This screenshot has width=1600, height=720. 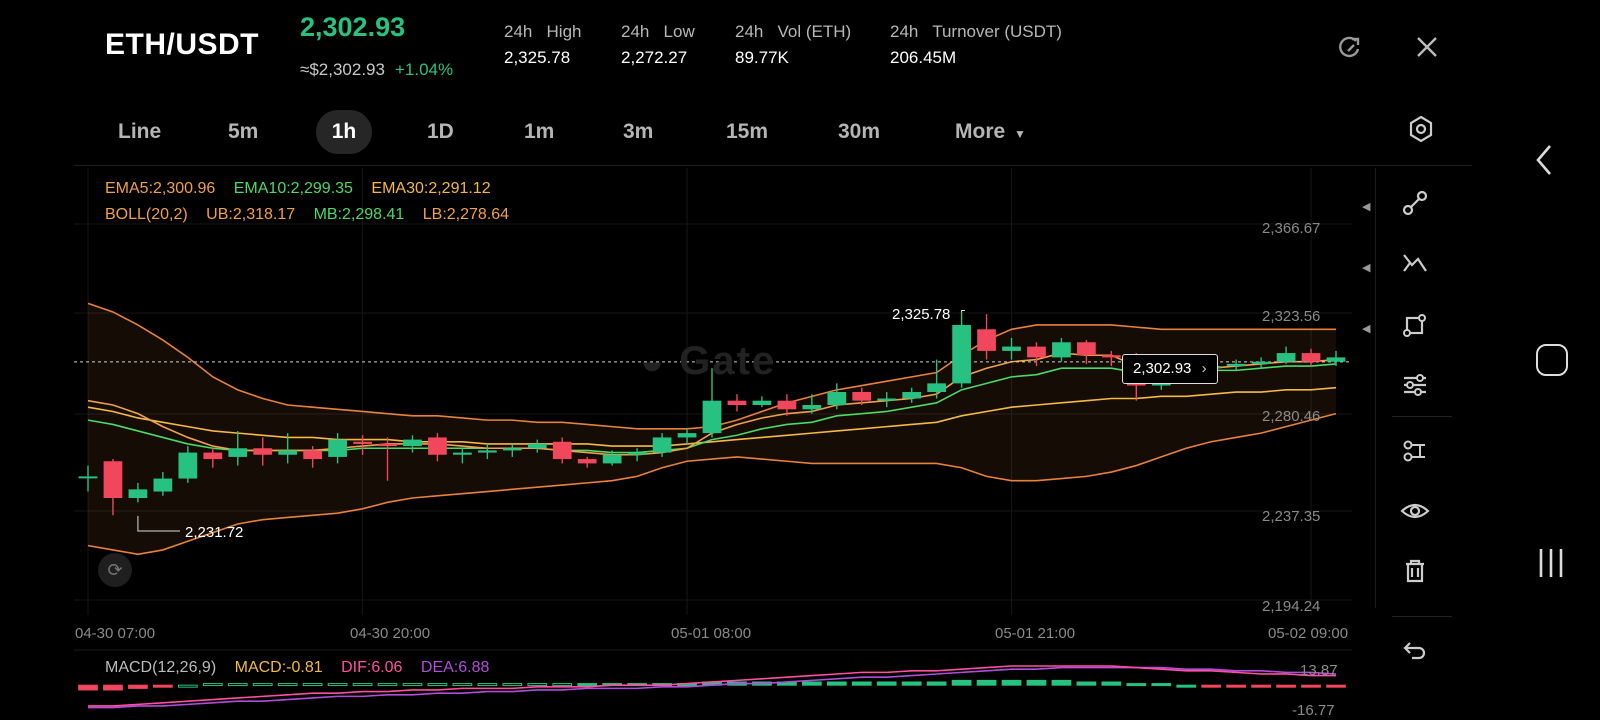 I want to click on tab-more: More ▼, so click(x=990, y=132).